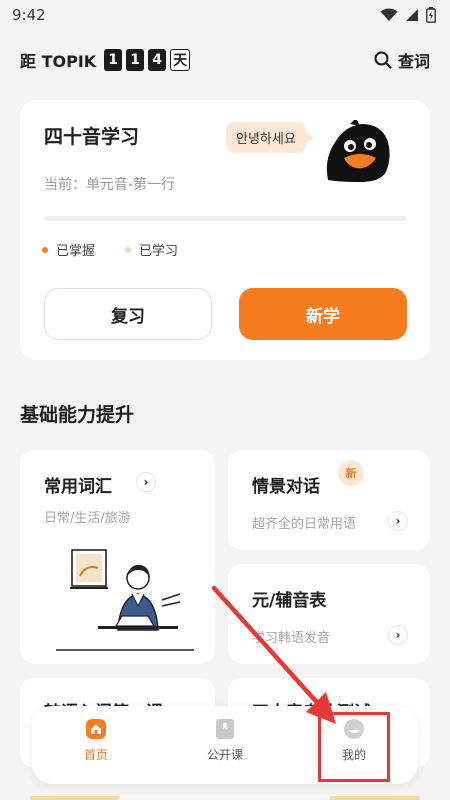 The width and height of the screenshot is (450, 800). I want to click on progress-bar, so click(225, 218).